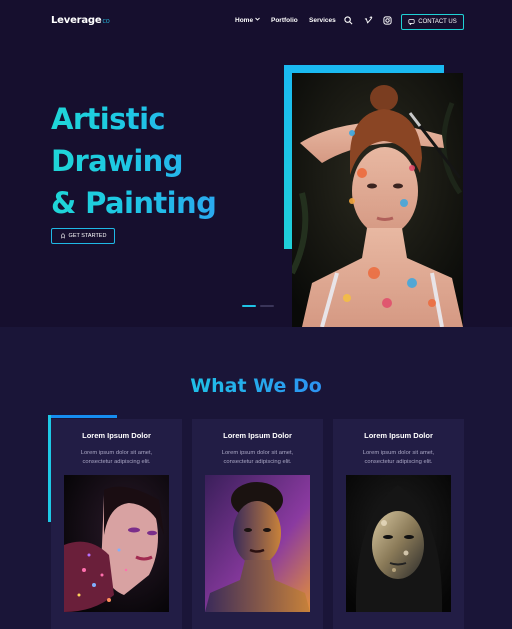 This screenshot has width=512, height=629. Describe the element at coordinates (106, 22) in the screenshot. I see `logo-sup: CO` at that location.